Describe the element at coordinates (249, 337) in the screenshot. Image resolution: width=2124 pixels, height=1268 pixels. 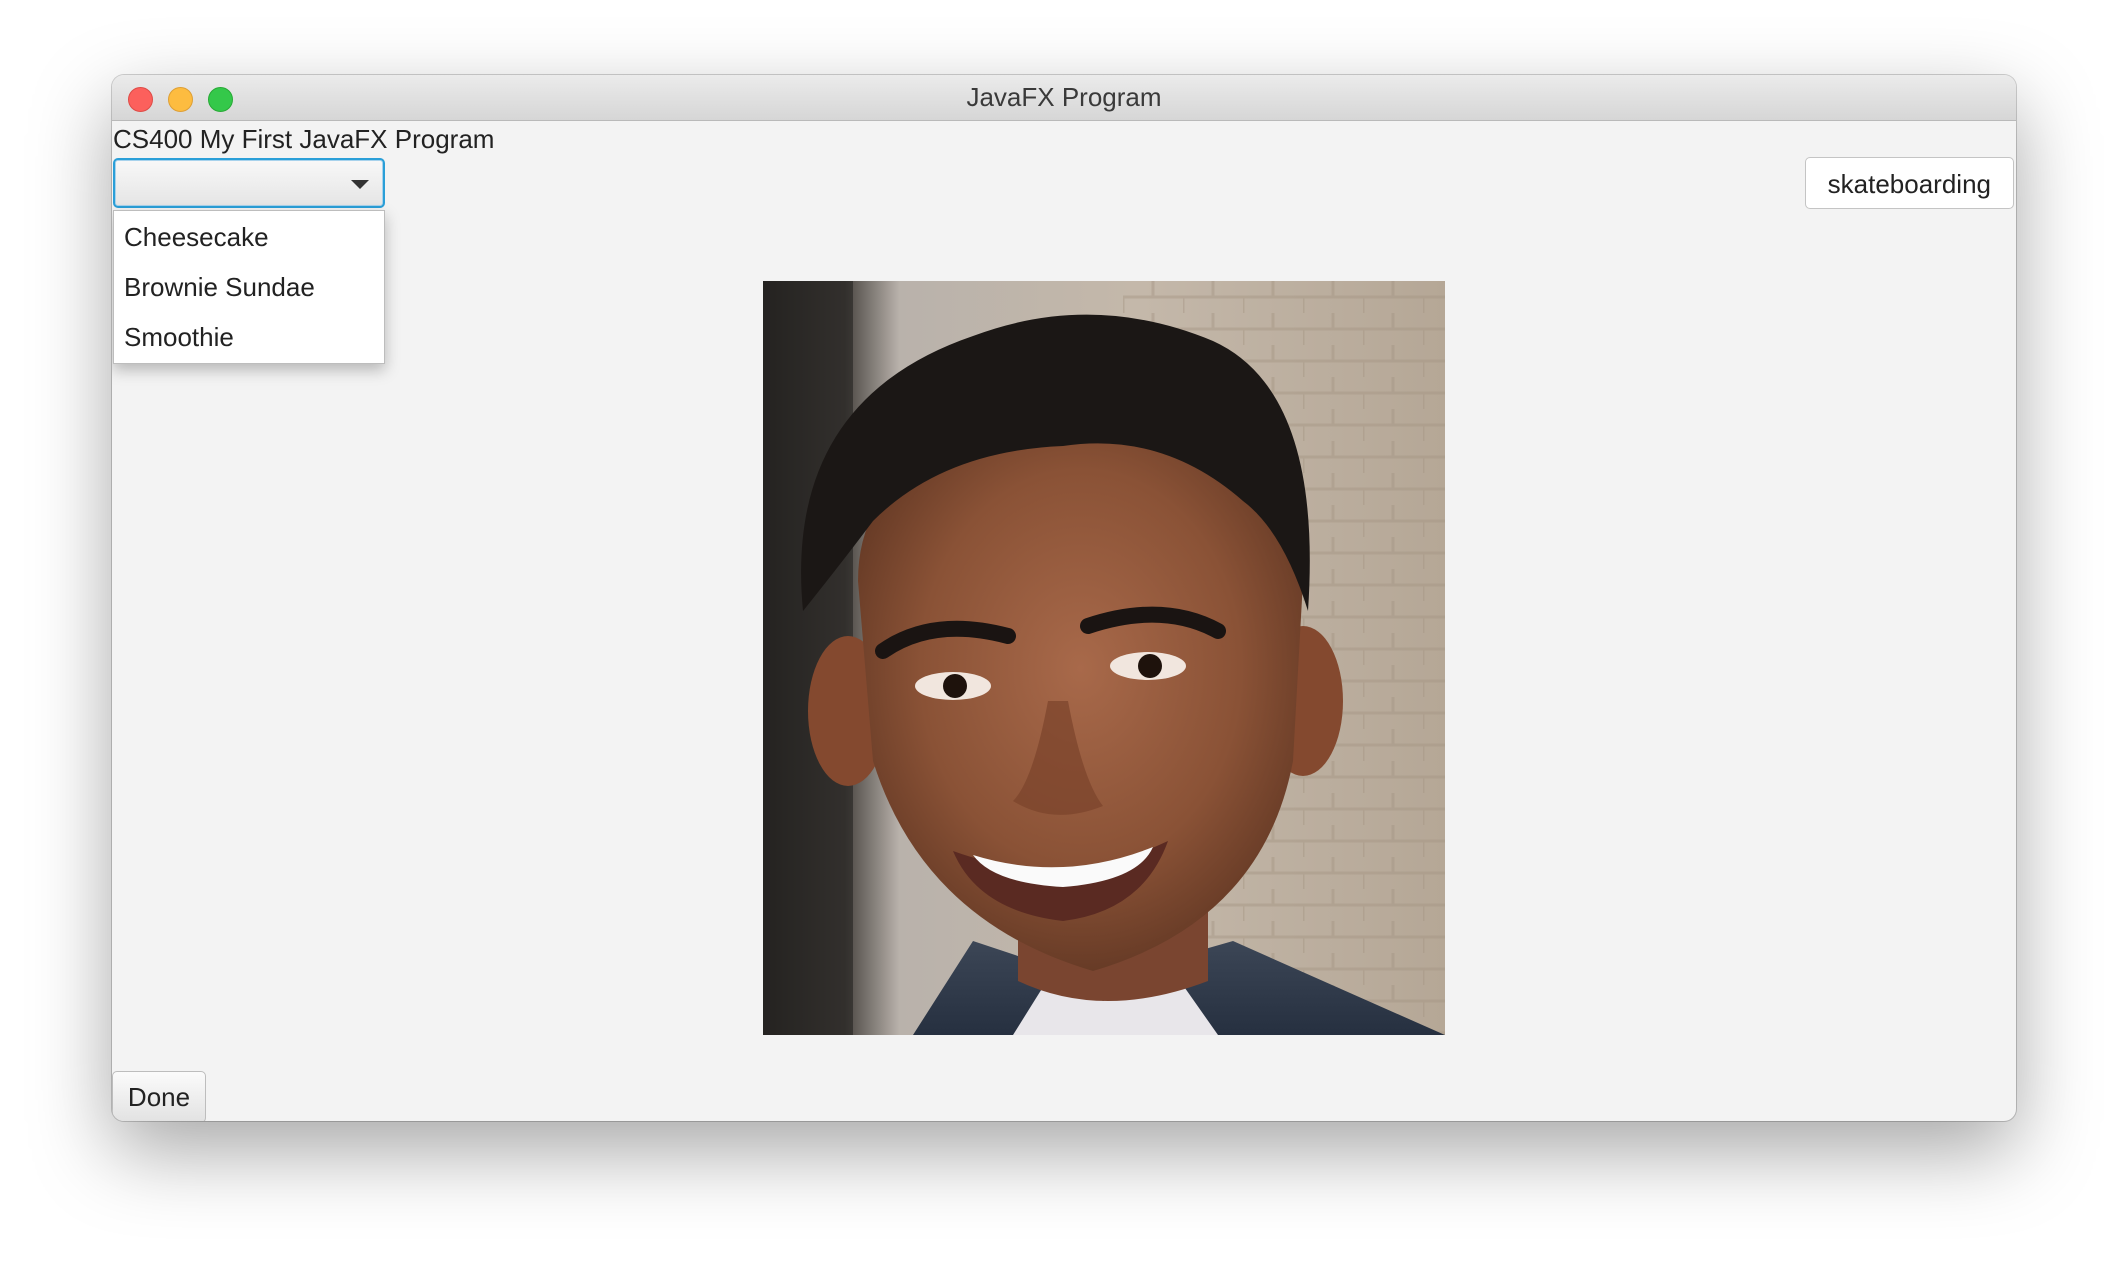
I see `dropdown-option-smoothie: Smoothie` at that location.